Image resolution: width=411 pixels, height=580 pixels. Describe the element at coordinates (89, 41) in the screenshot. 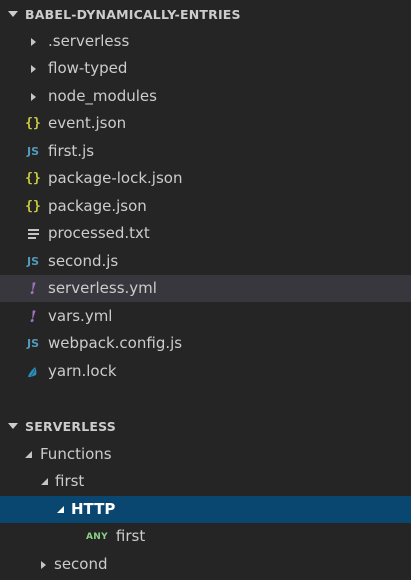

I see `tree-item-label: .serverless` at that location.